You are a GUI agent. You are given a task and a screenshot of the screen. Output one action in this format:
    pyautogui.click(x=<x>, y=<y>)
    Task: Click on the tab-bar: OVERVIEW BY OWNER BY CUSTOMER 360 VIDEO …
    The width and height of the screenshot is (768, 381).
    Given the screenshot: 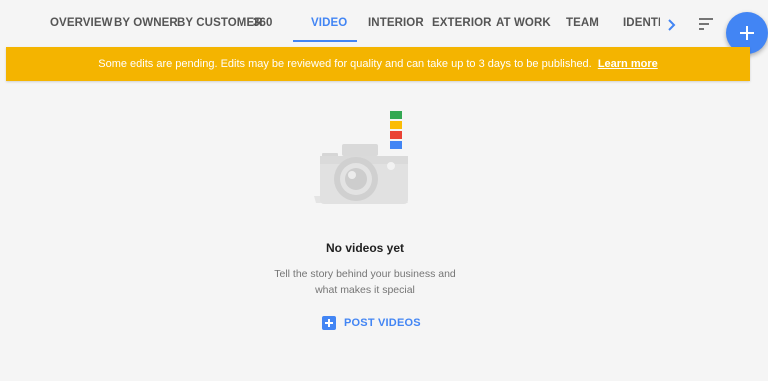 What is the action you would take?
    pyautogui.click(x=384, y=23)
    